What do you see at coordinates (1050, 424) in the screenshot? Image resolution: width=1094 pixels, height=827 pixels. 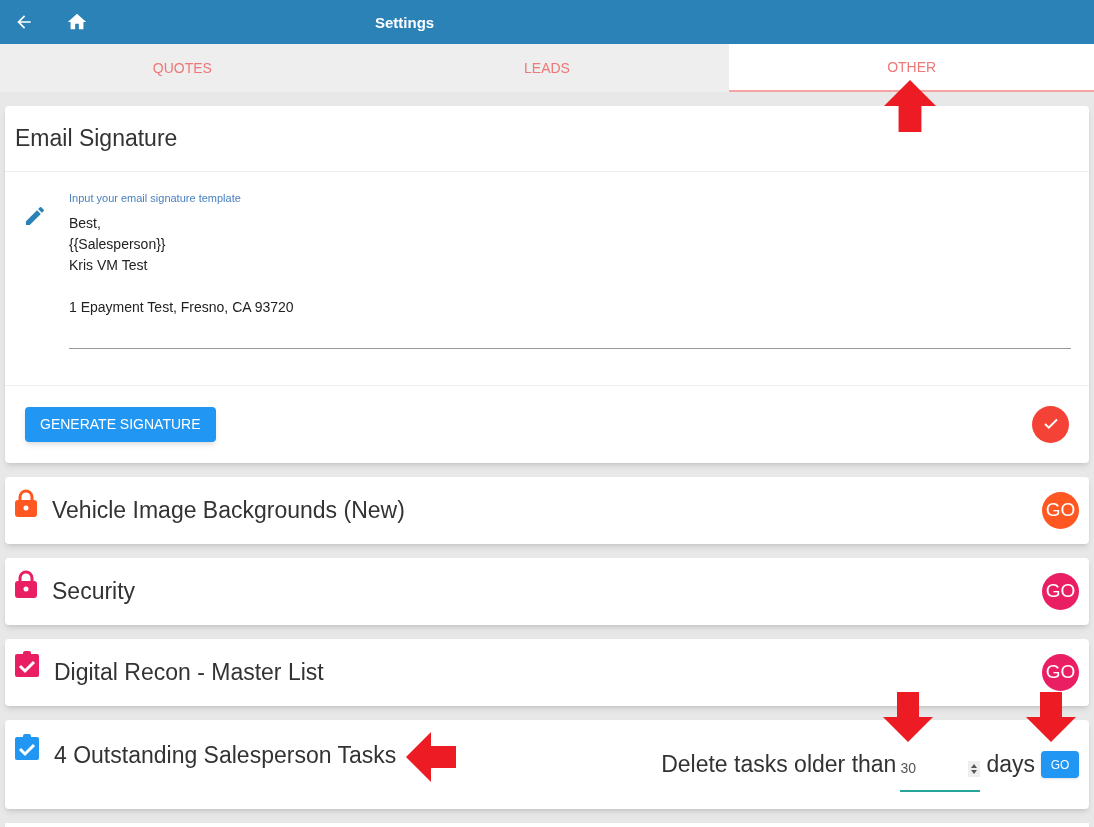 I see `confirm-check-button` at bounding box center [1050, 424].